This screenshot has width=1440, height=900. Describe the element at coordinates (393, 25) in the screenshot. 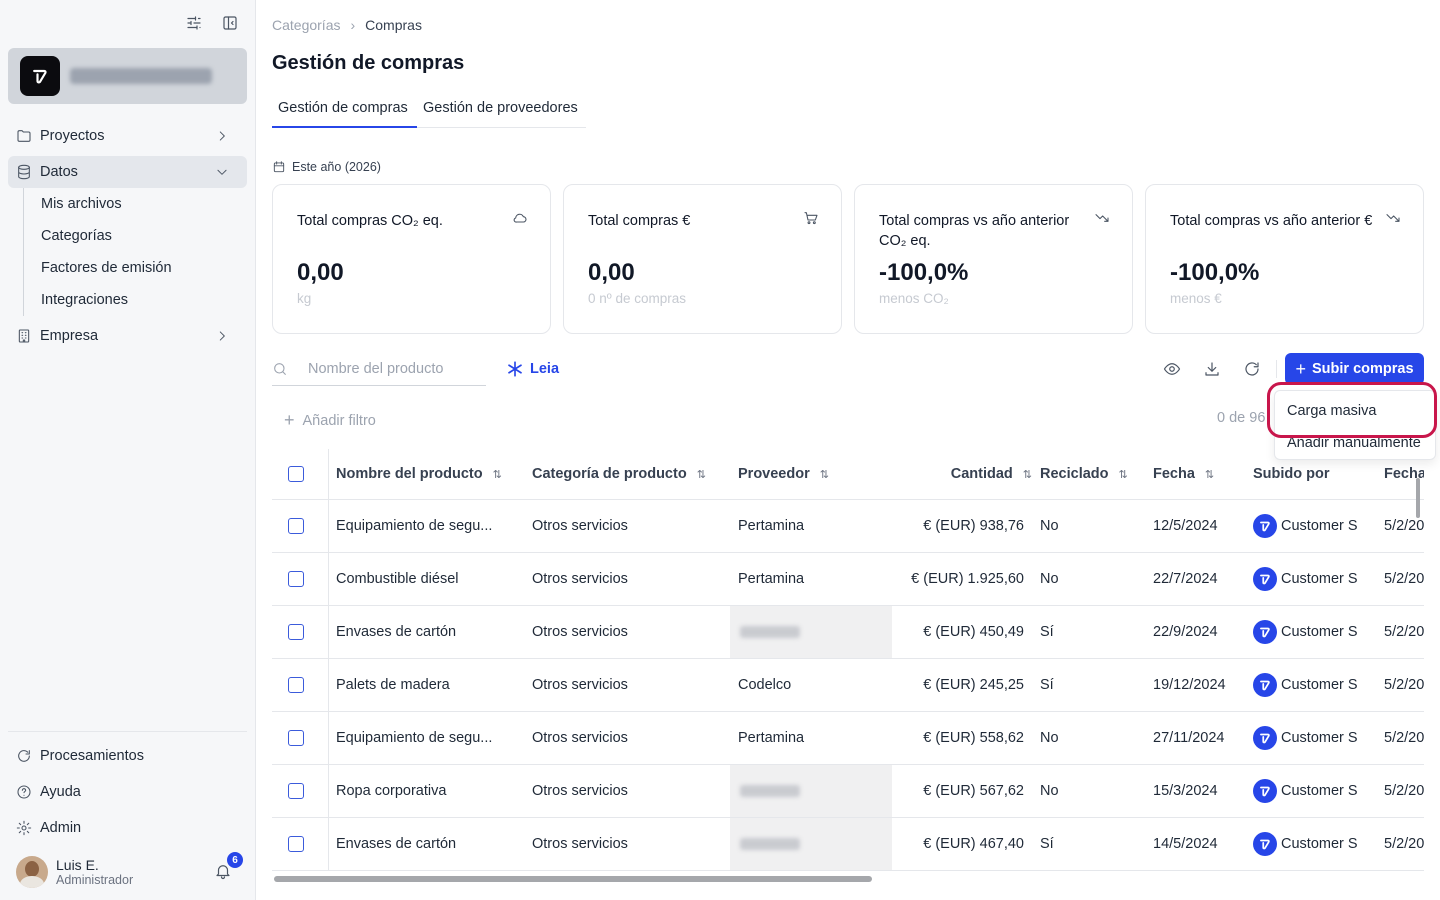

I see `breadcrumb-current: Compras` at that location.